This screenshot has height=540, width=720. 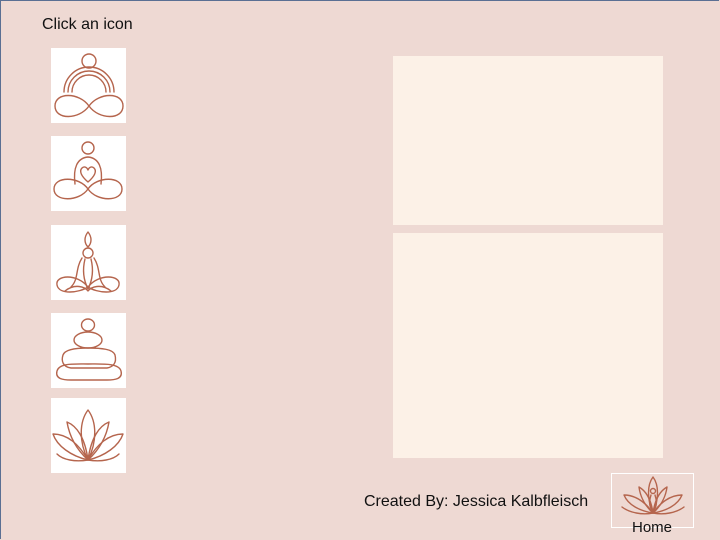 I want to click on meditation-rainbow-button, so click(x=88, y=85).